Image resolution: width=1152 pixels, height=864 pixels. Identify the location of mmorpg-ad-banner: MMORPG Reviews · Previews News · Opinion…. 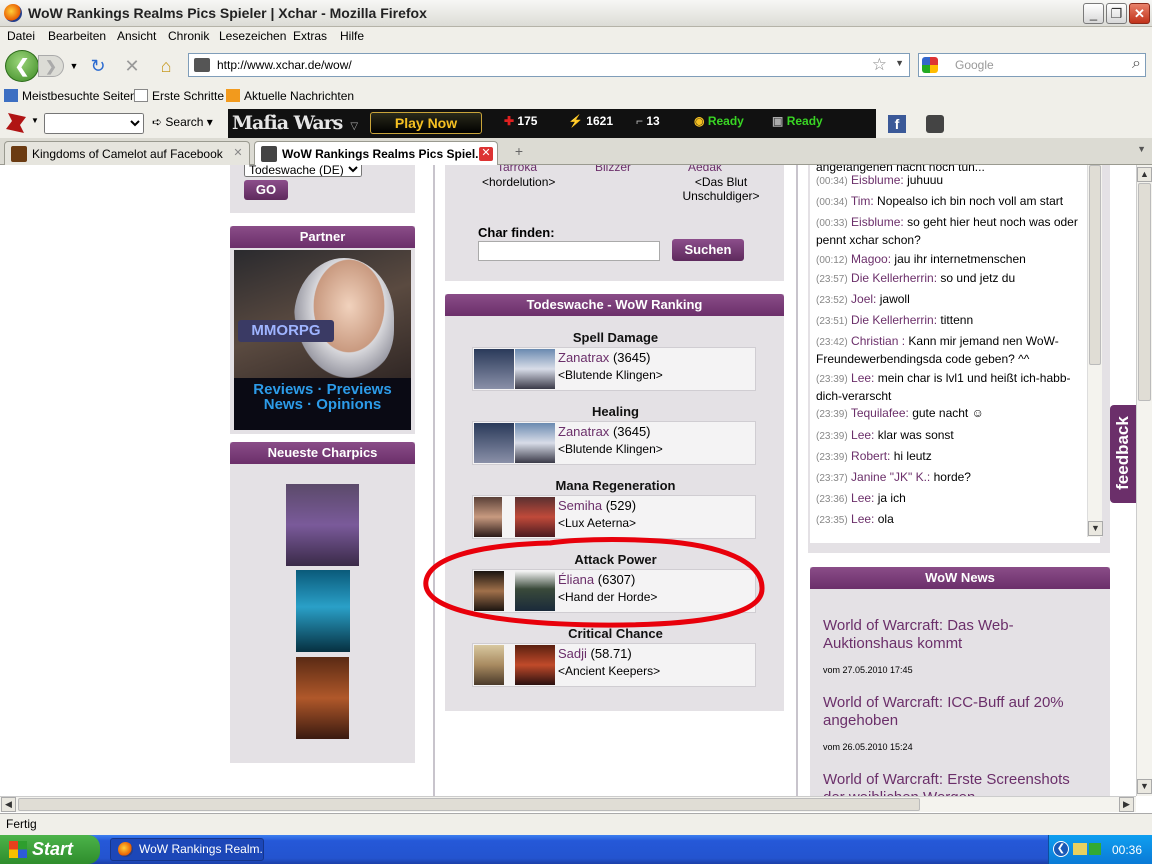
(322, 340).